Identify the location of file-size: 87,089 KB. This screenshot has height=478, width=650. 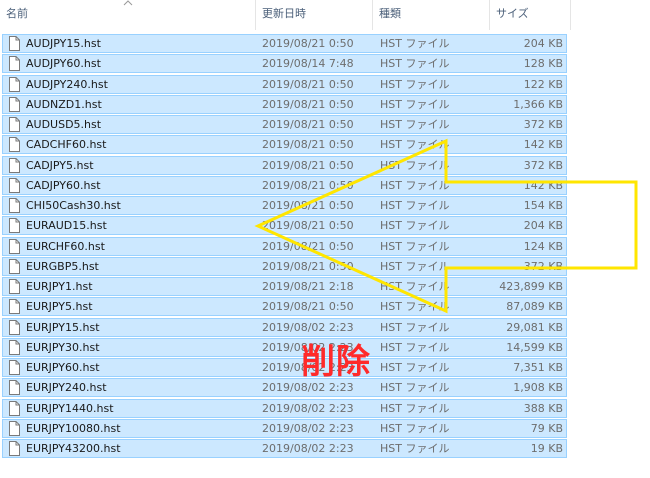
(534, 307).